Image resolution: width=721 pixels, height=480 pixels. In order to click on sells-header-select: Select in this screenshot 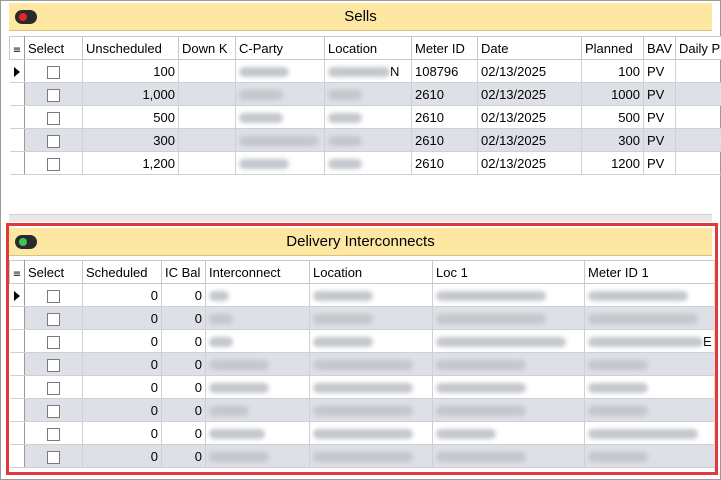, I will do `click(53, 48)`.